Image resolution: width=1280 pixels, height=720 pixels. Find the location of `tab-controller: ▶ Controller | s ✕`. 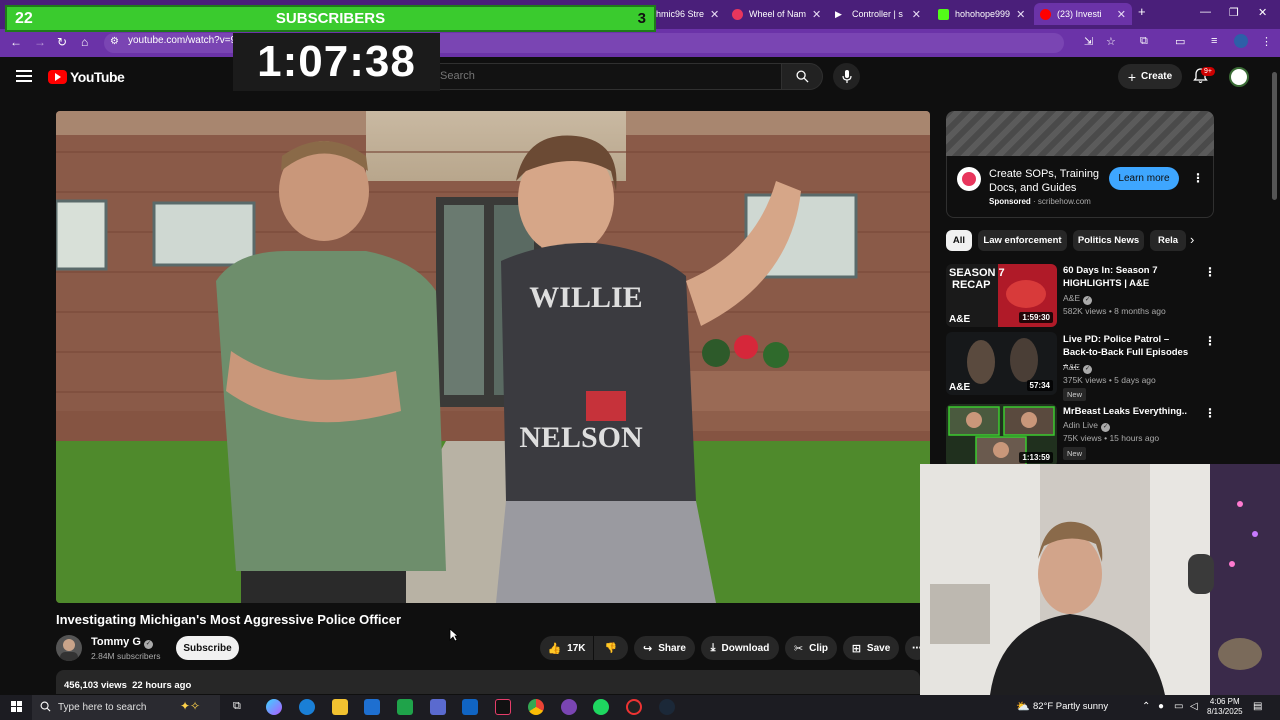

tab-controller: ▶ Controller | s ✕ is located at coordinates (878, 14).